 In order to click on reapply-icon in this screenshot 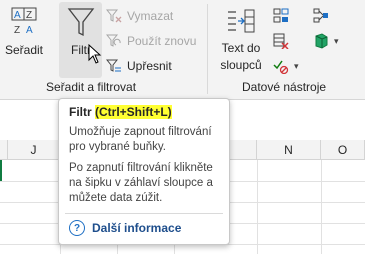, I will do `click(114, 41)`.